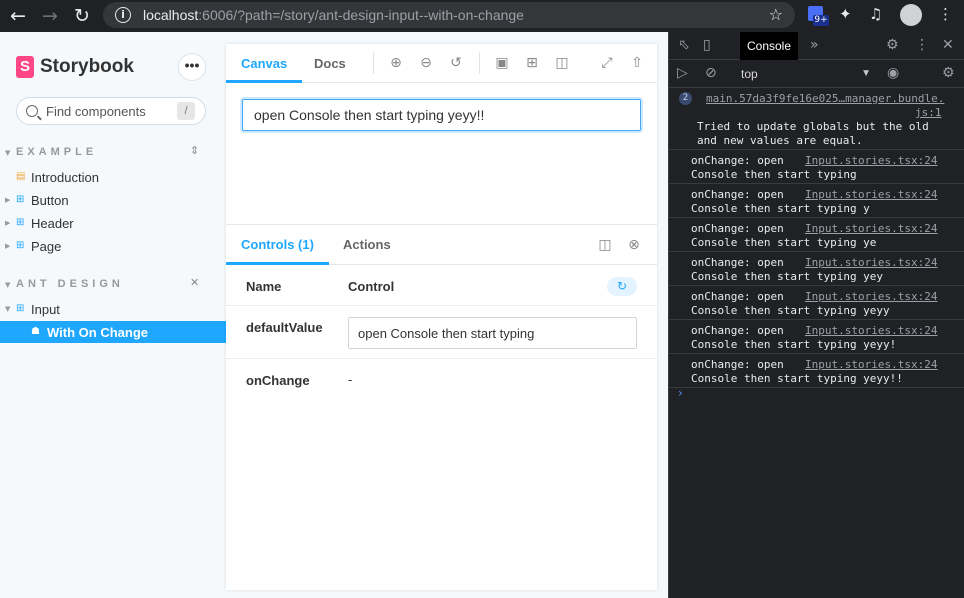 The image size is (964, 598). I want to click on devtools-tabbar: ⬁ ▯ Console » ⚙ ⋮ ✕, so click(816, 46).